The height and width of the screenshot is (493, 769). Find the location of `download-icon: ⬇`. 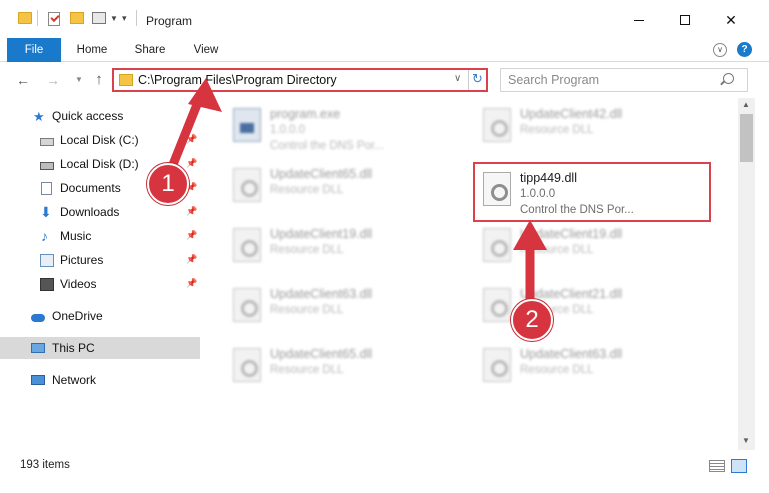

download-icon: ⬇ is located at coordinates (46, 211).